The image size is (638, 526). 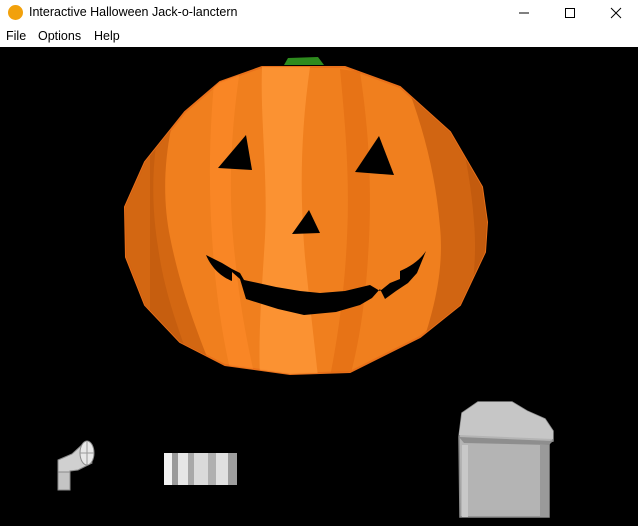 I want to click on menu-help: Help, so click(x=107, y=36).